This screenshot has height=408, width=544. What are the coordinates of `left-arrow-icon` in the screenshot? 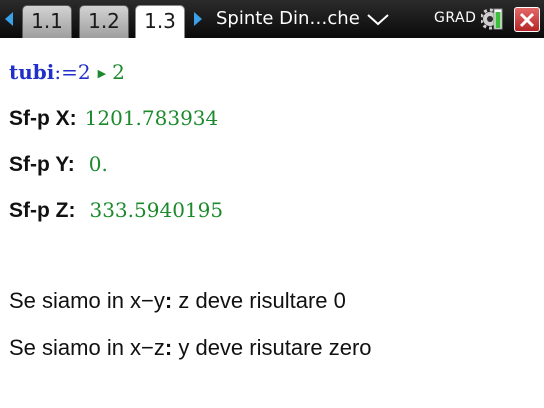 It's located at (9, 19).